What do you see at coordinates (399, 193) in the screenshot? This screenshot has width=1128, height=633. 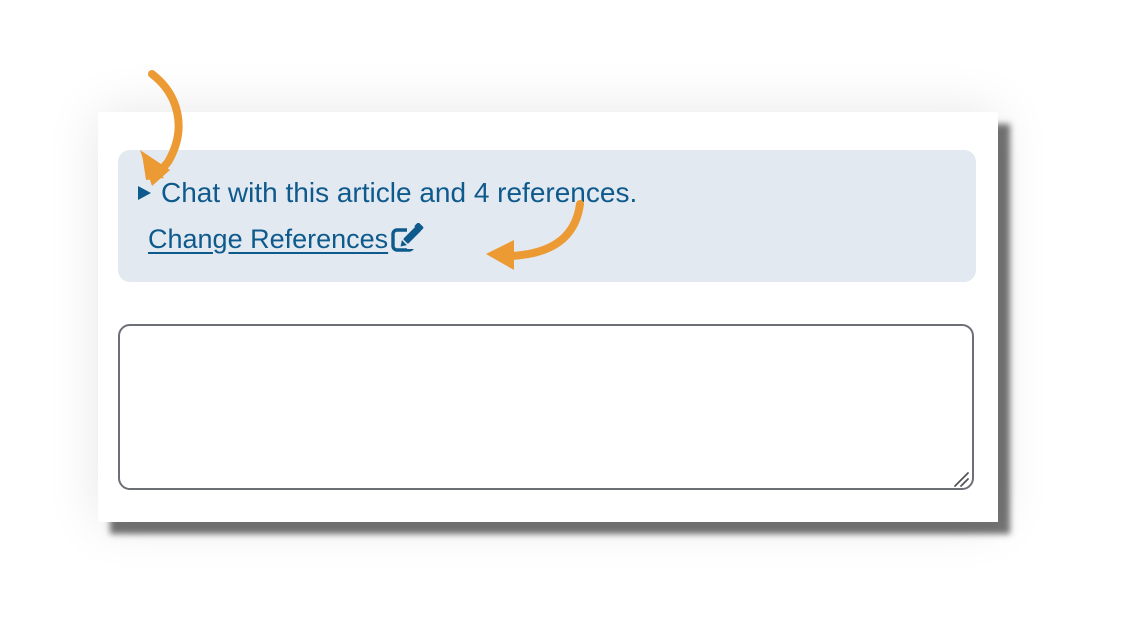 I see `chat-summary-text: Chat with this article and 4 references.` at bounding box center [399, 193].